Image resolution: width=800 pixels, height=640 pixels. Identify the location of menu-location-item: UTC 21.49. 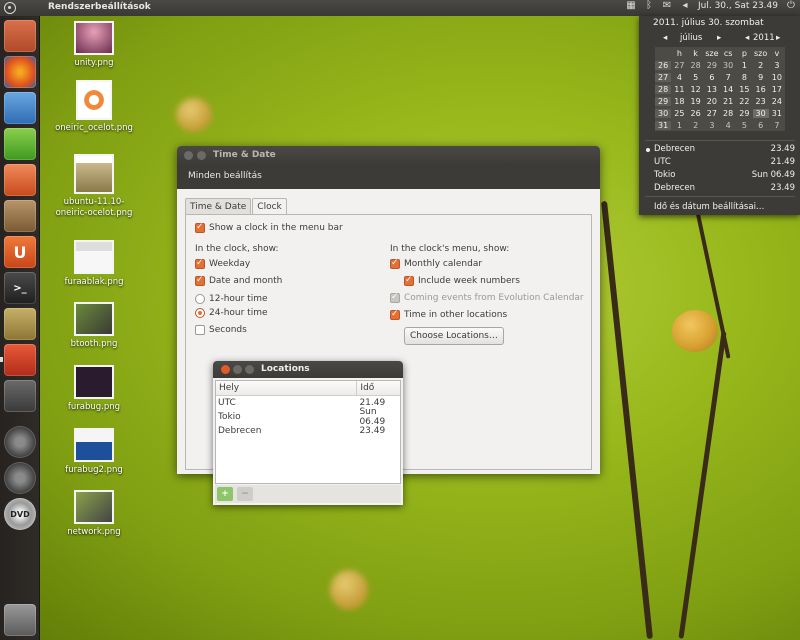
(720, 162).